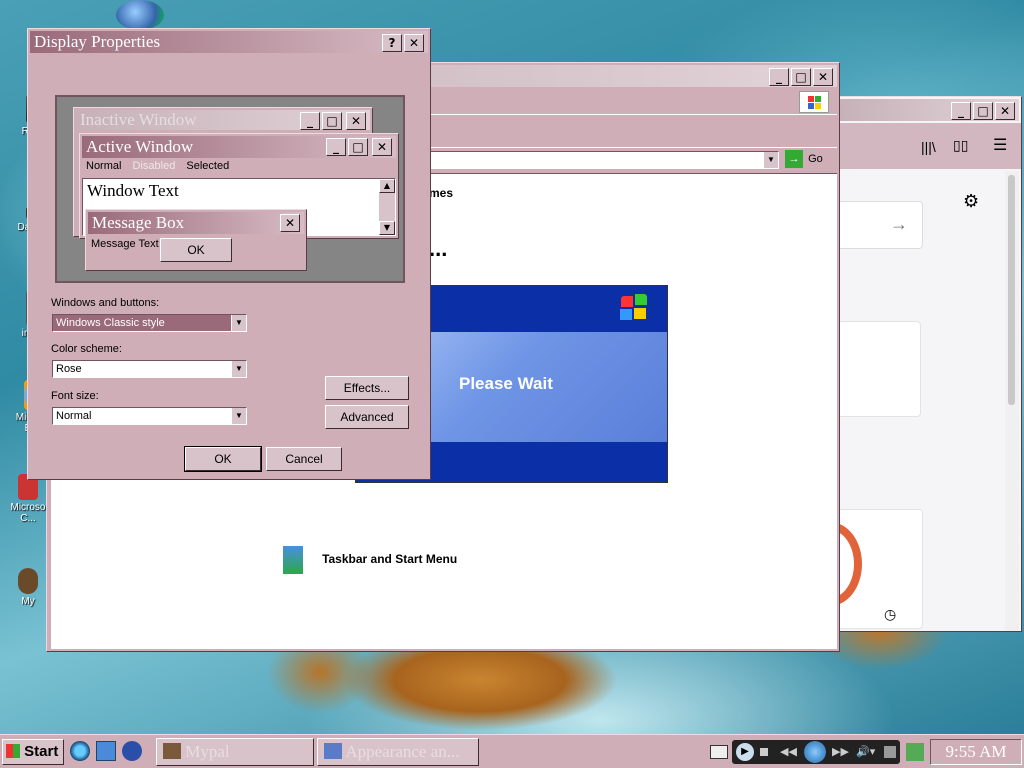 This screenshot has height=768, width=1024. Describe the element at coordinates (899, 224) in the screenshot. I see `arrow-right-icon: →` at that location.